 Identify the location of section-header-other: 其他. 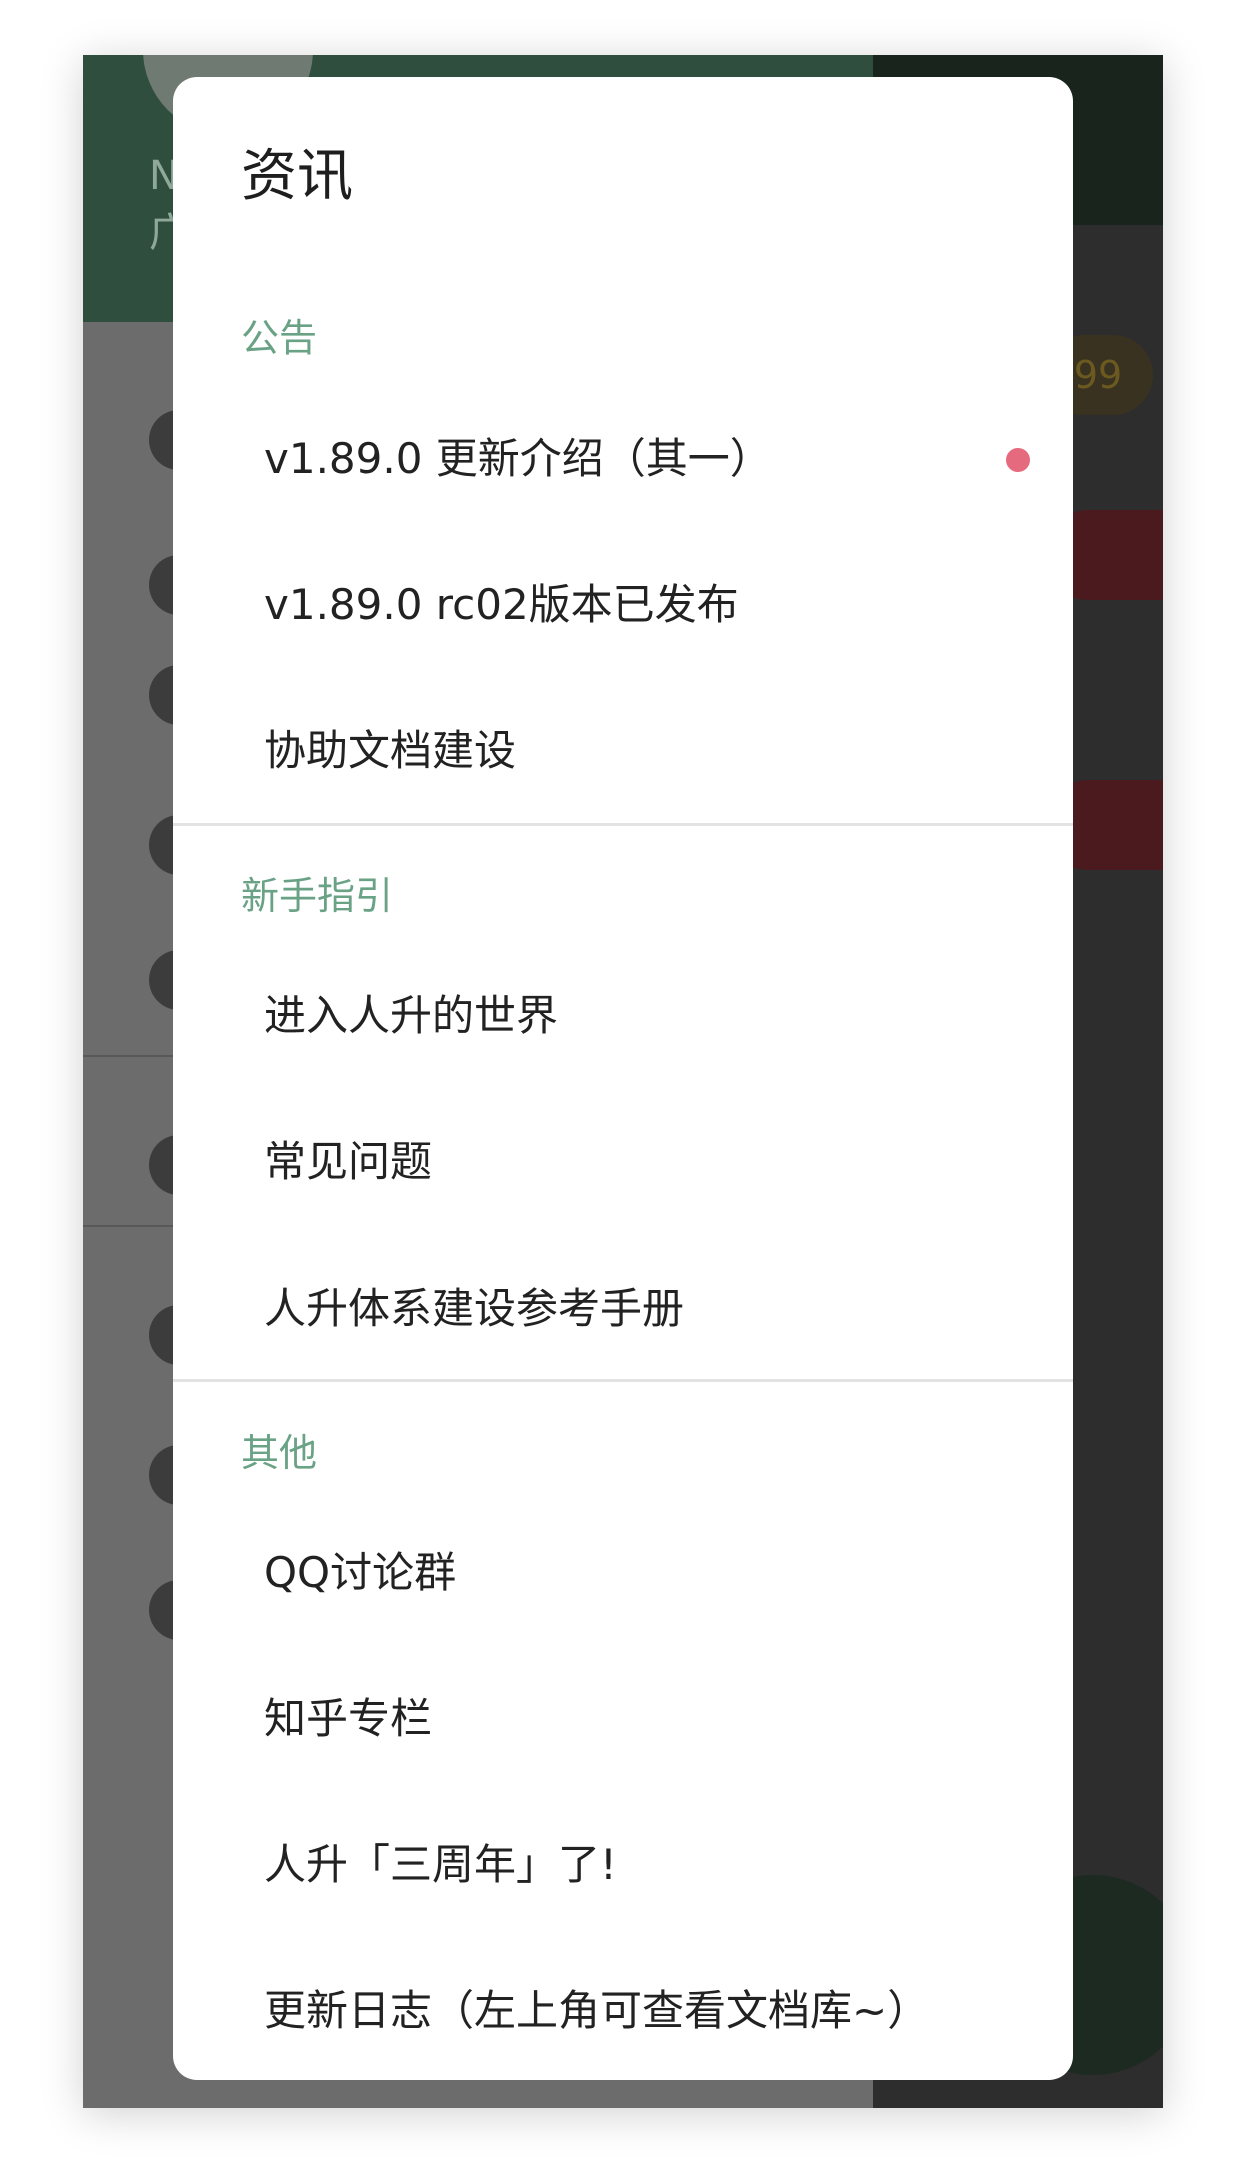
(279, 1453).